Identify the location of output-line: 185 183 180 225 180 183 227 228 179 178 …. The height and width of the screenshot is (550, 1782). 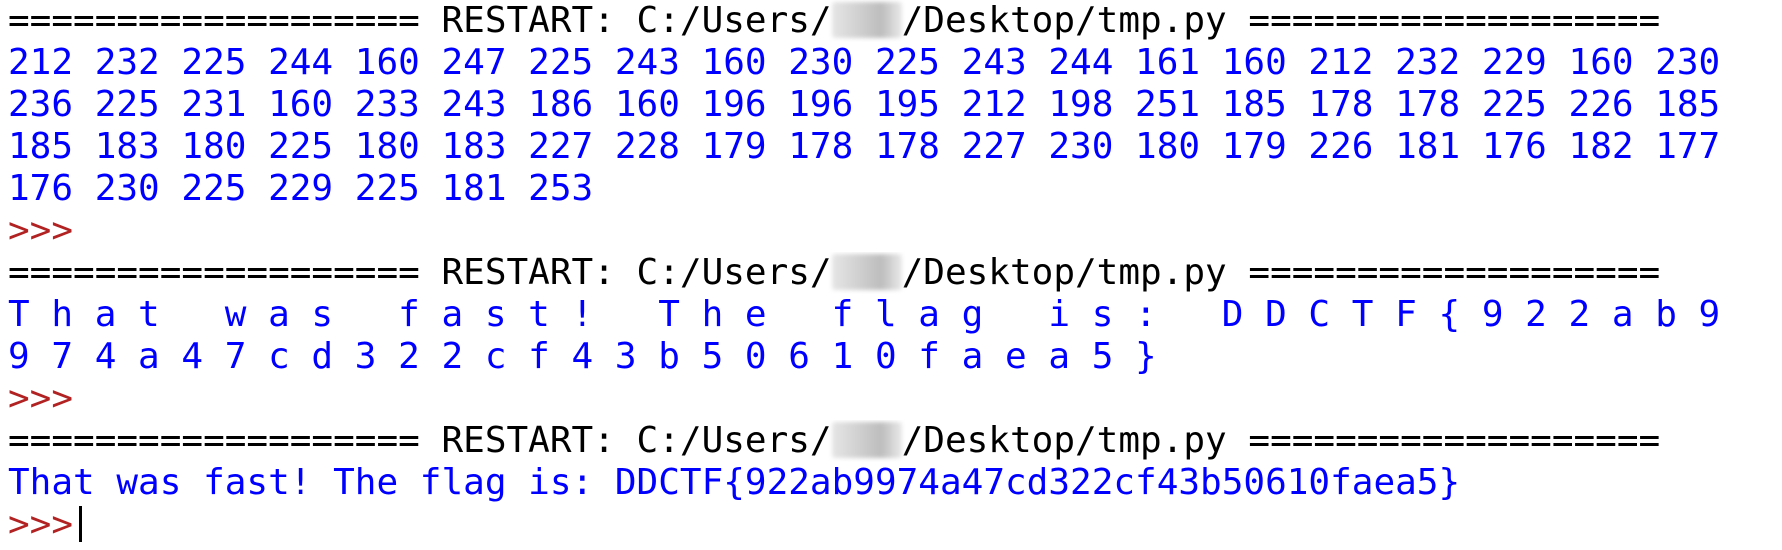
(864, 146).